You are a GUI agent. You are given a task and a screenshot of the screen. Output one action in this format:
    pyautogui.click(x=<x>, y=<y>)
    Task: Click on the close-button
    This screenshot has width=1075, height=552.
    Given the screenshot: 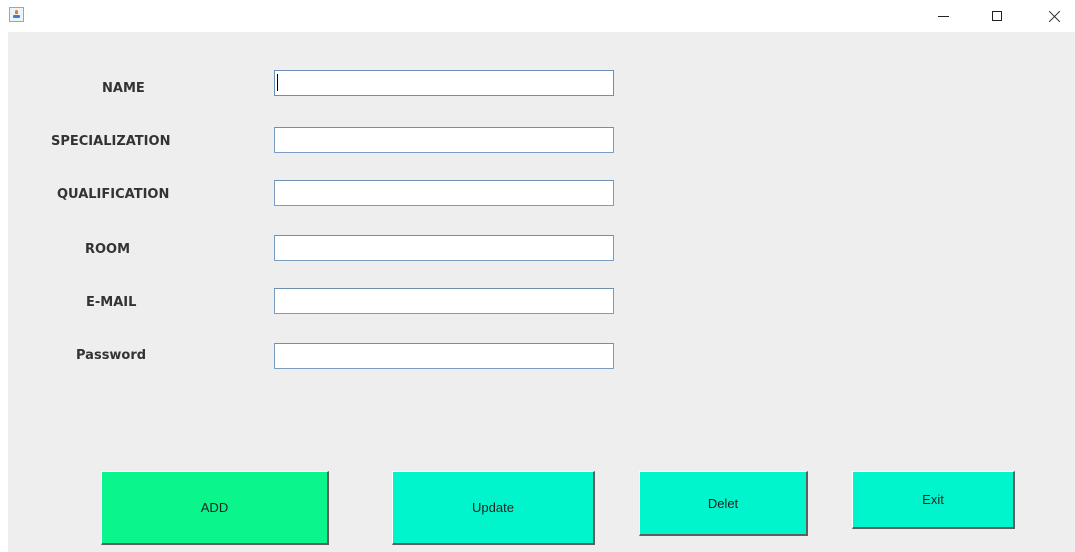 What is the action you would take?
    pyautogui.click(x=1053, y=16)
    